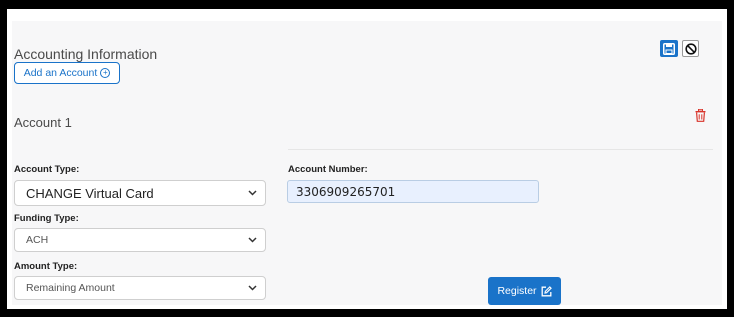 The height and width of the screenshot is (317, 734). Describe the element at coordinates (140, 240) in the screenshot. I see `funding-type-select: ACH` at that location.